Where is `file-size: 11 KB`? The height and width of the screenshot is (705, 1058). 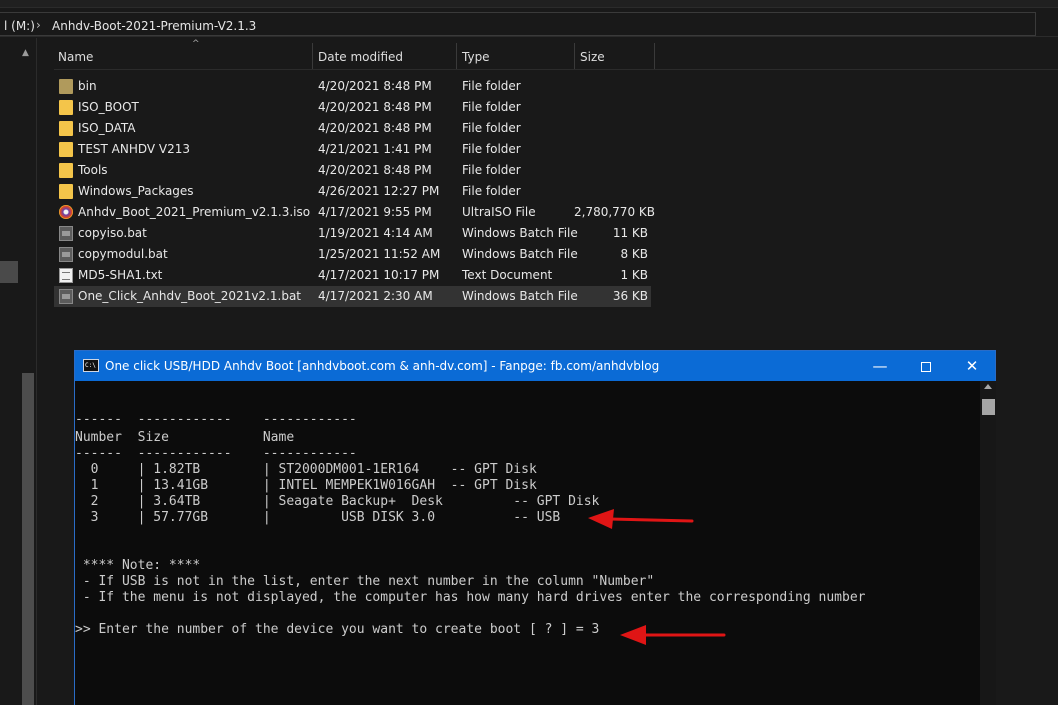
file-size: 11 KB is located at coordinates (630, 233).